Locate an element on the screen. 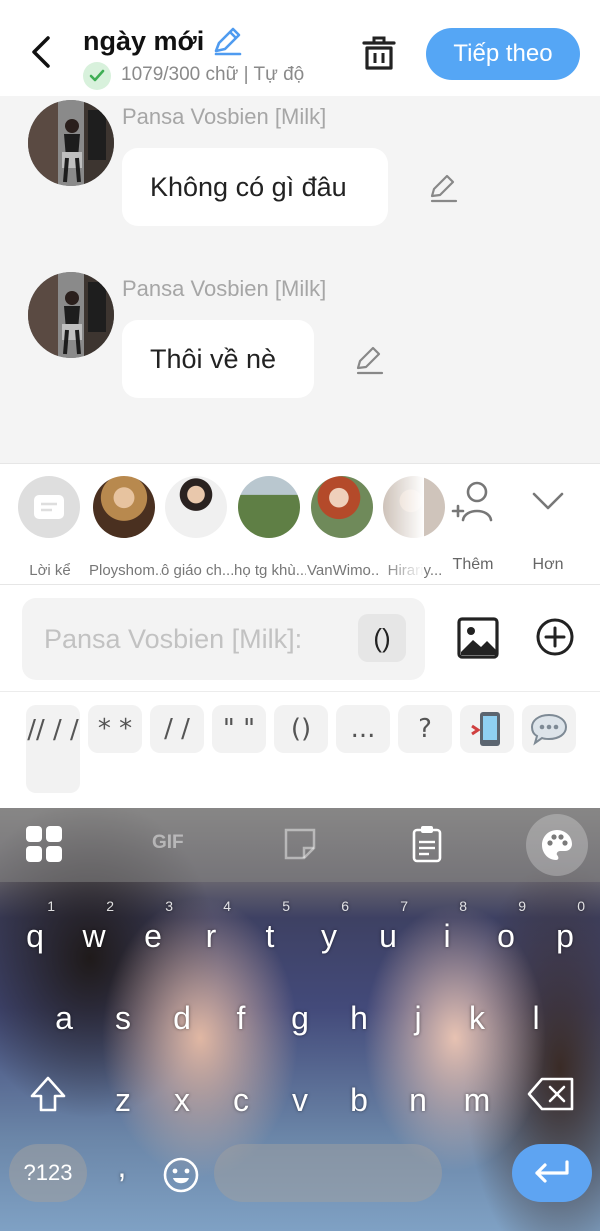 The height and width of the screenshot is (1231, 600). key-j: j is located at coordinates (418, 1022).